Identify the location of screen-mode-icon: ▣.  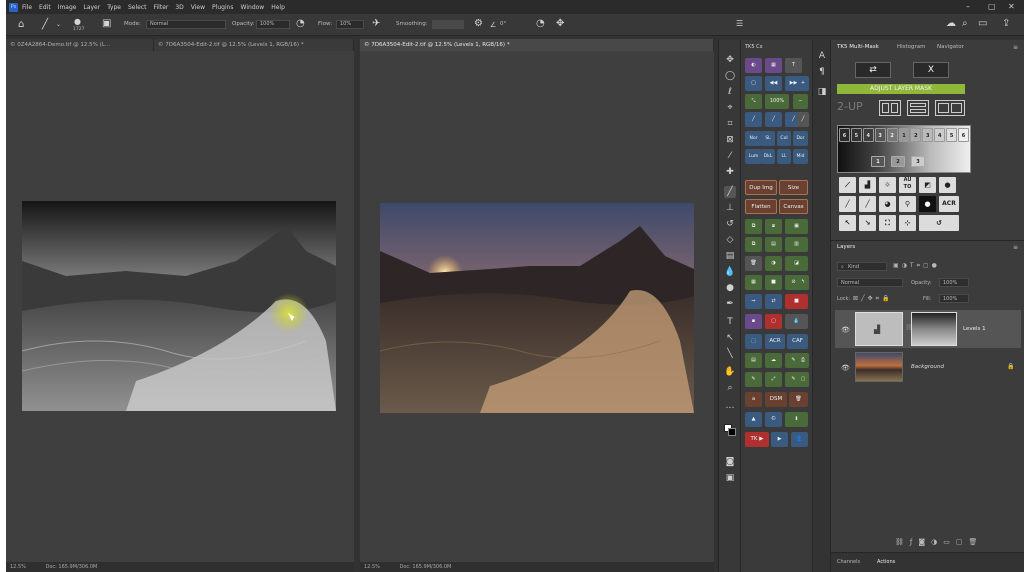
(730, 478).